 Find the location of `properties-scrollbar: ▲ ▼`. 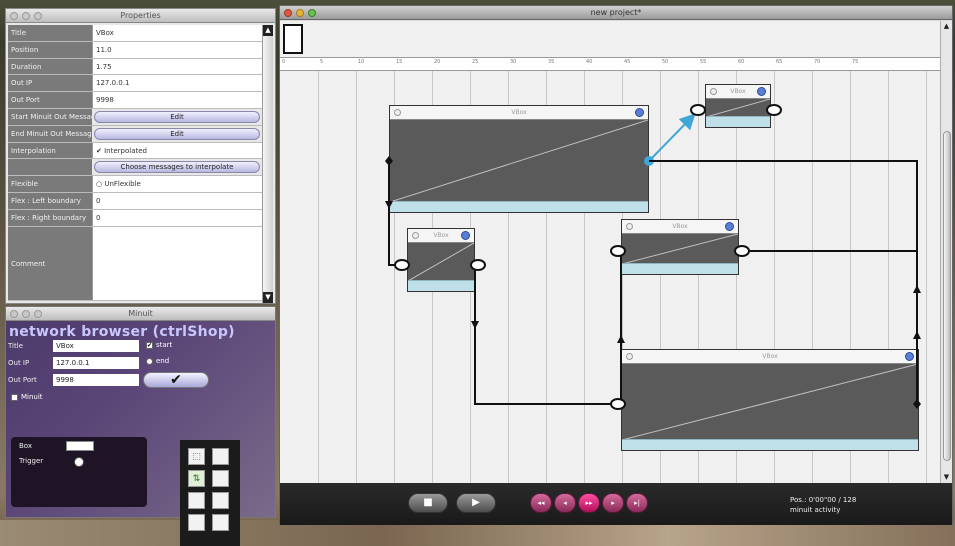

properties-scrollbar: ▲ ▼ is located at coordinates (267, 164).